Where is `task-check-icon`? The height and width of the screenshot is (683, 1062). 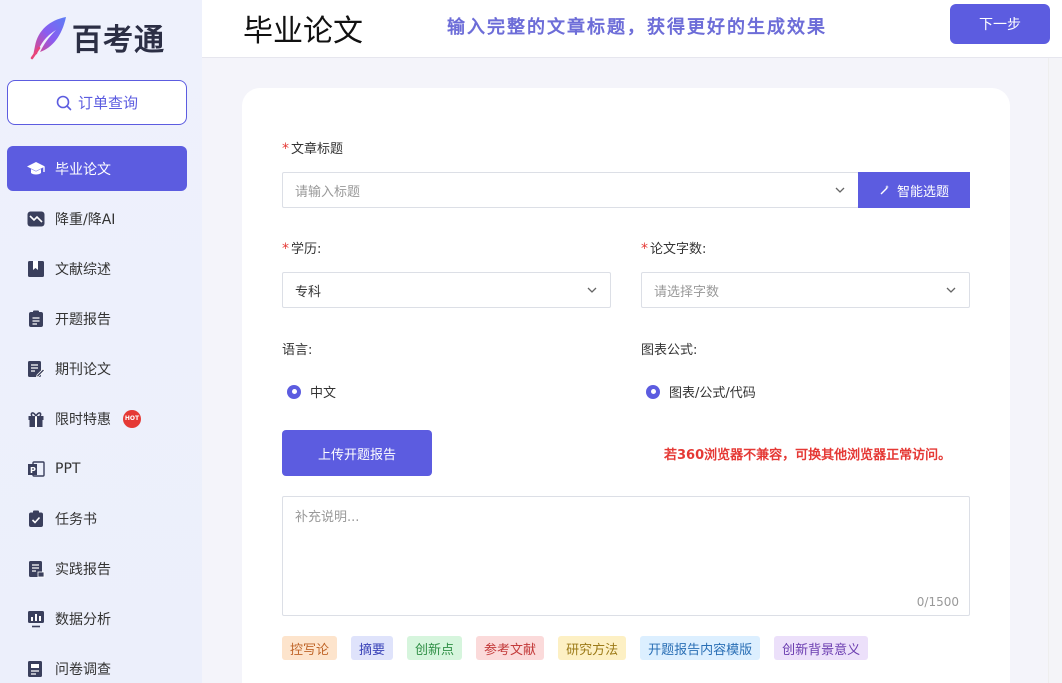 task-check-icon is located at coordinates (36, 519).